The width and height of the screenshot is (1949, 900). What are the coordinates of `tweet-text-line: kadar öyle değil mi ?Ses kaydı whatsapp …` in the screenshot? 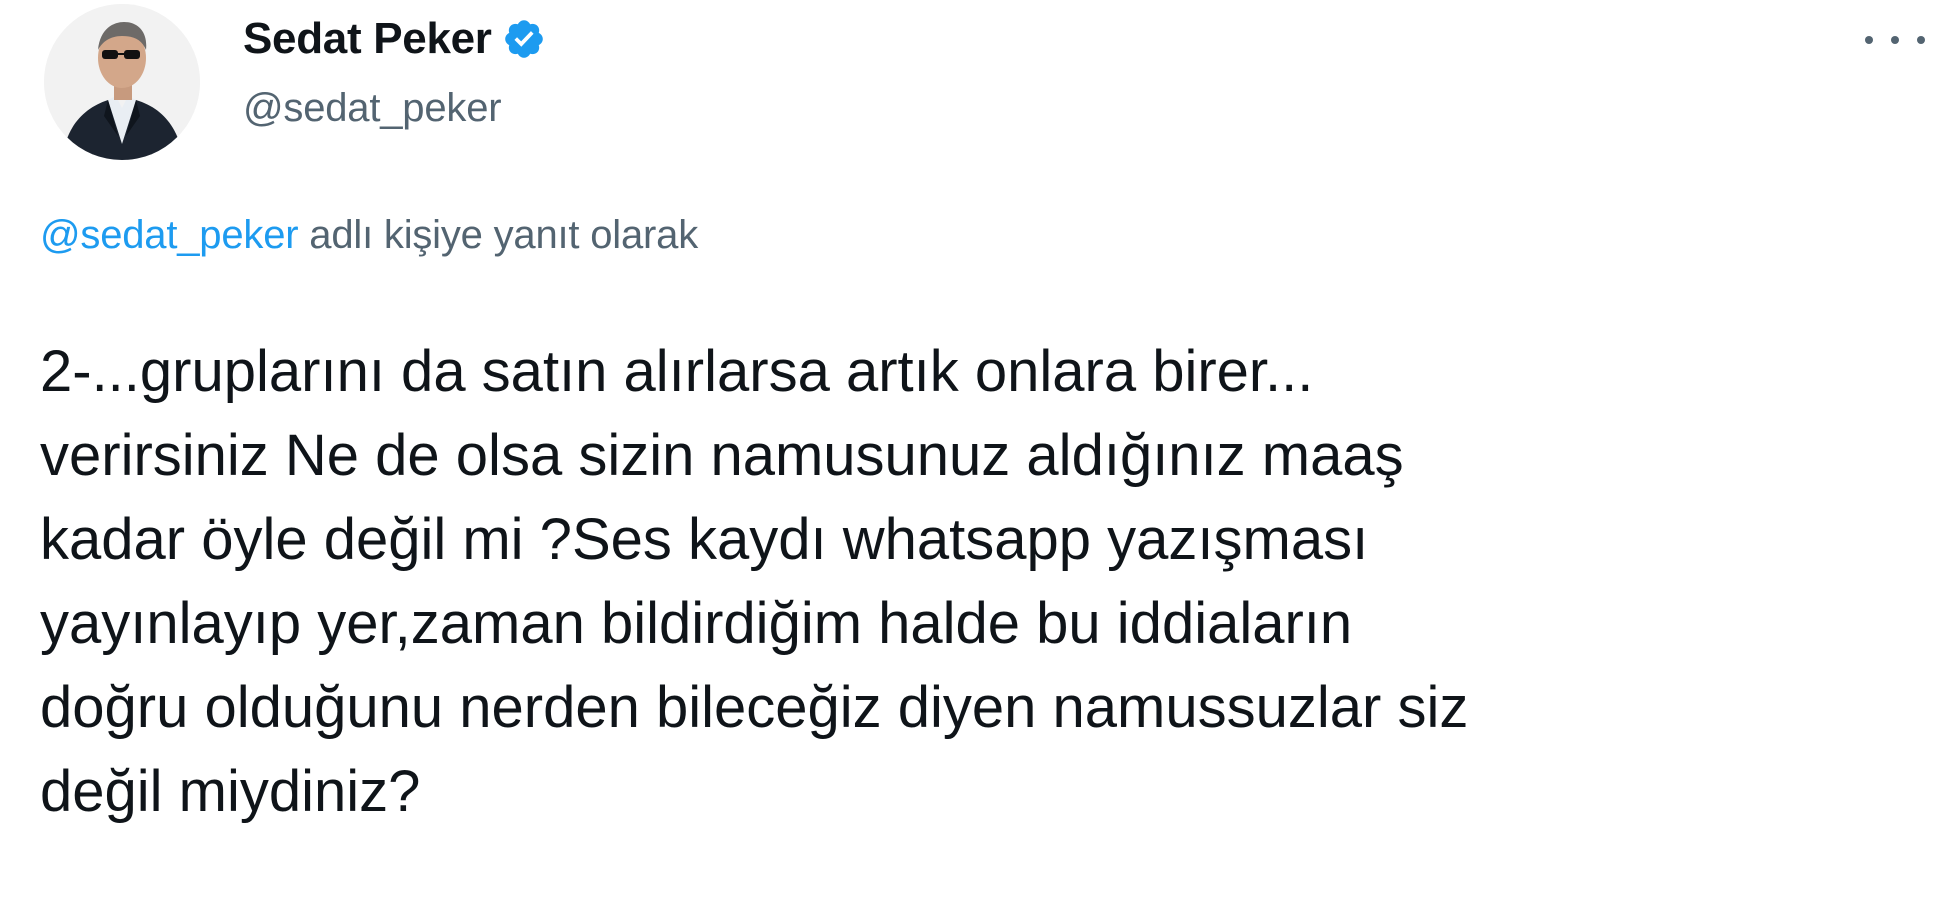 It's located at (704, 539).